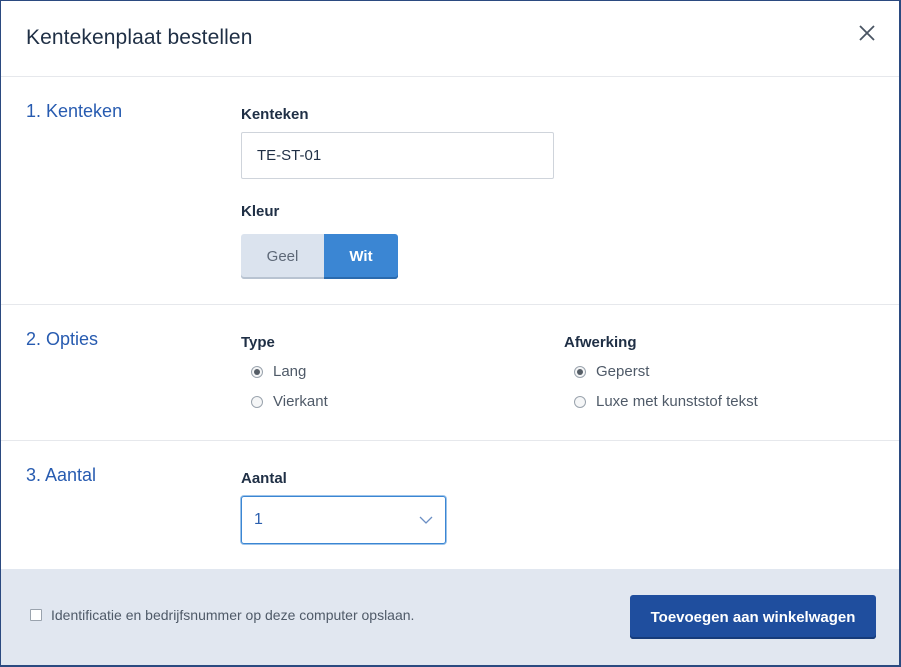  I want to click on type-option-lang: Lang, so click(278, 371).